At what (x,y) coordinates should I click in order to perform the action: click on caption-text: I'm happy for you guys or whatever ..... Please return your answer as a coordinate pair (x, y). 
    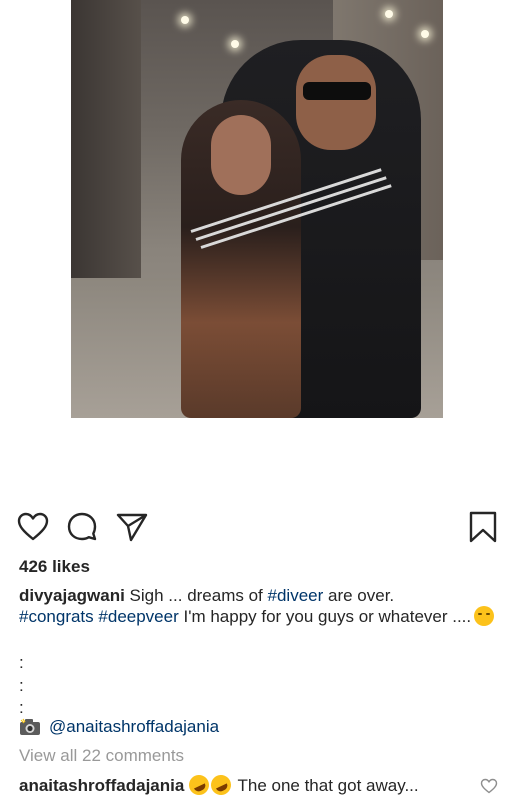
    Looking at the image, I should click on (325, 616).